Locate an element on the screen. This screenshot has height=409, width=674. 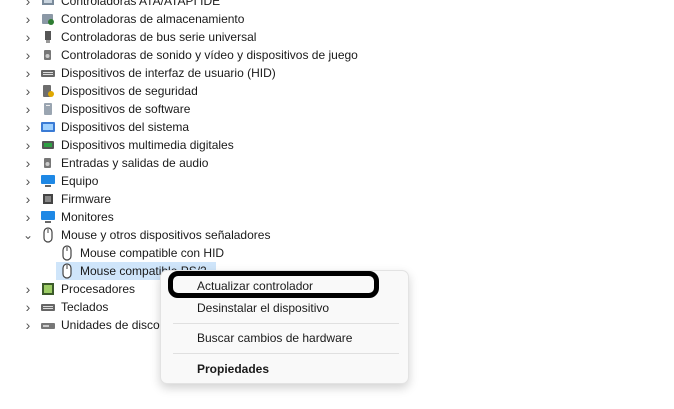
tree-item-label: Entradas y salidas de audio is located at coordinates (135, 163).